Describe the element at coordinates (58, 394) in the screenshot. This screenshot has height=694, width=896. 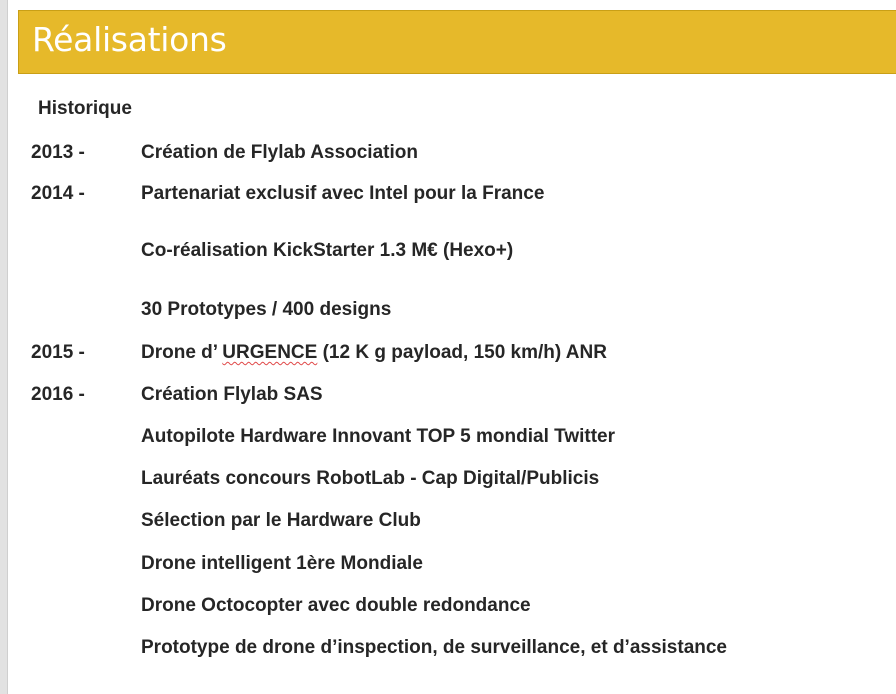
I see `year-label-2016: 2016 -` at that location.